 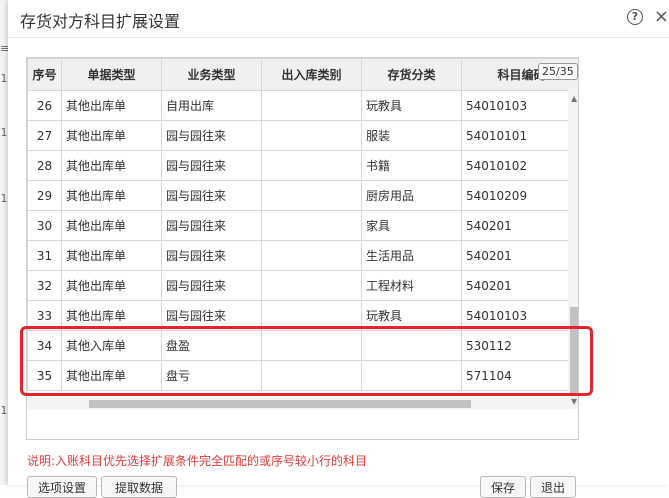 What do you see at coordinates (44, 105) in the screenshot?
I see `cell-seq: 26` at bounding box center [44, 105].